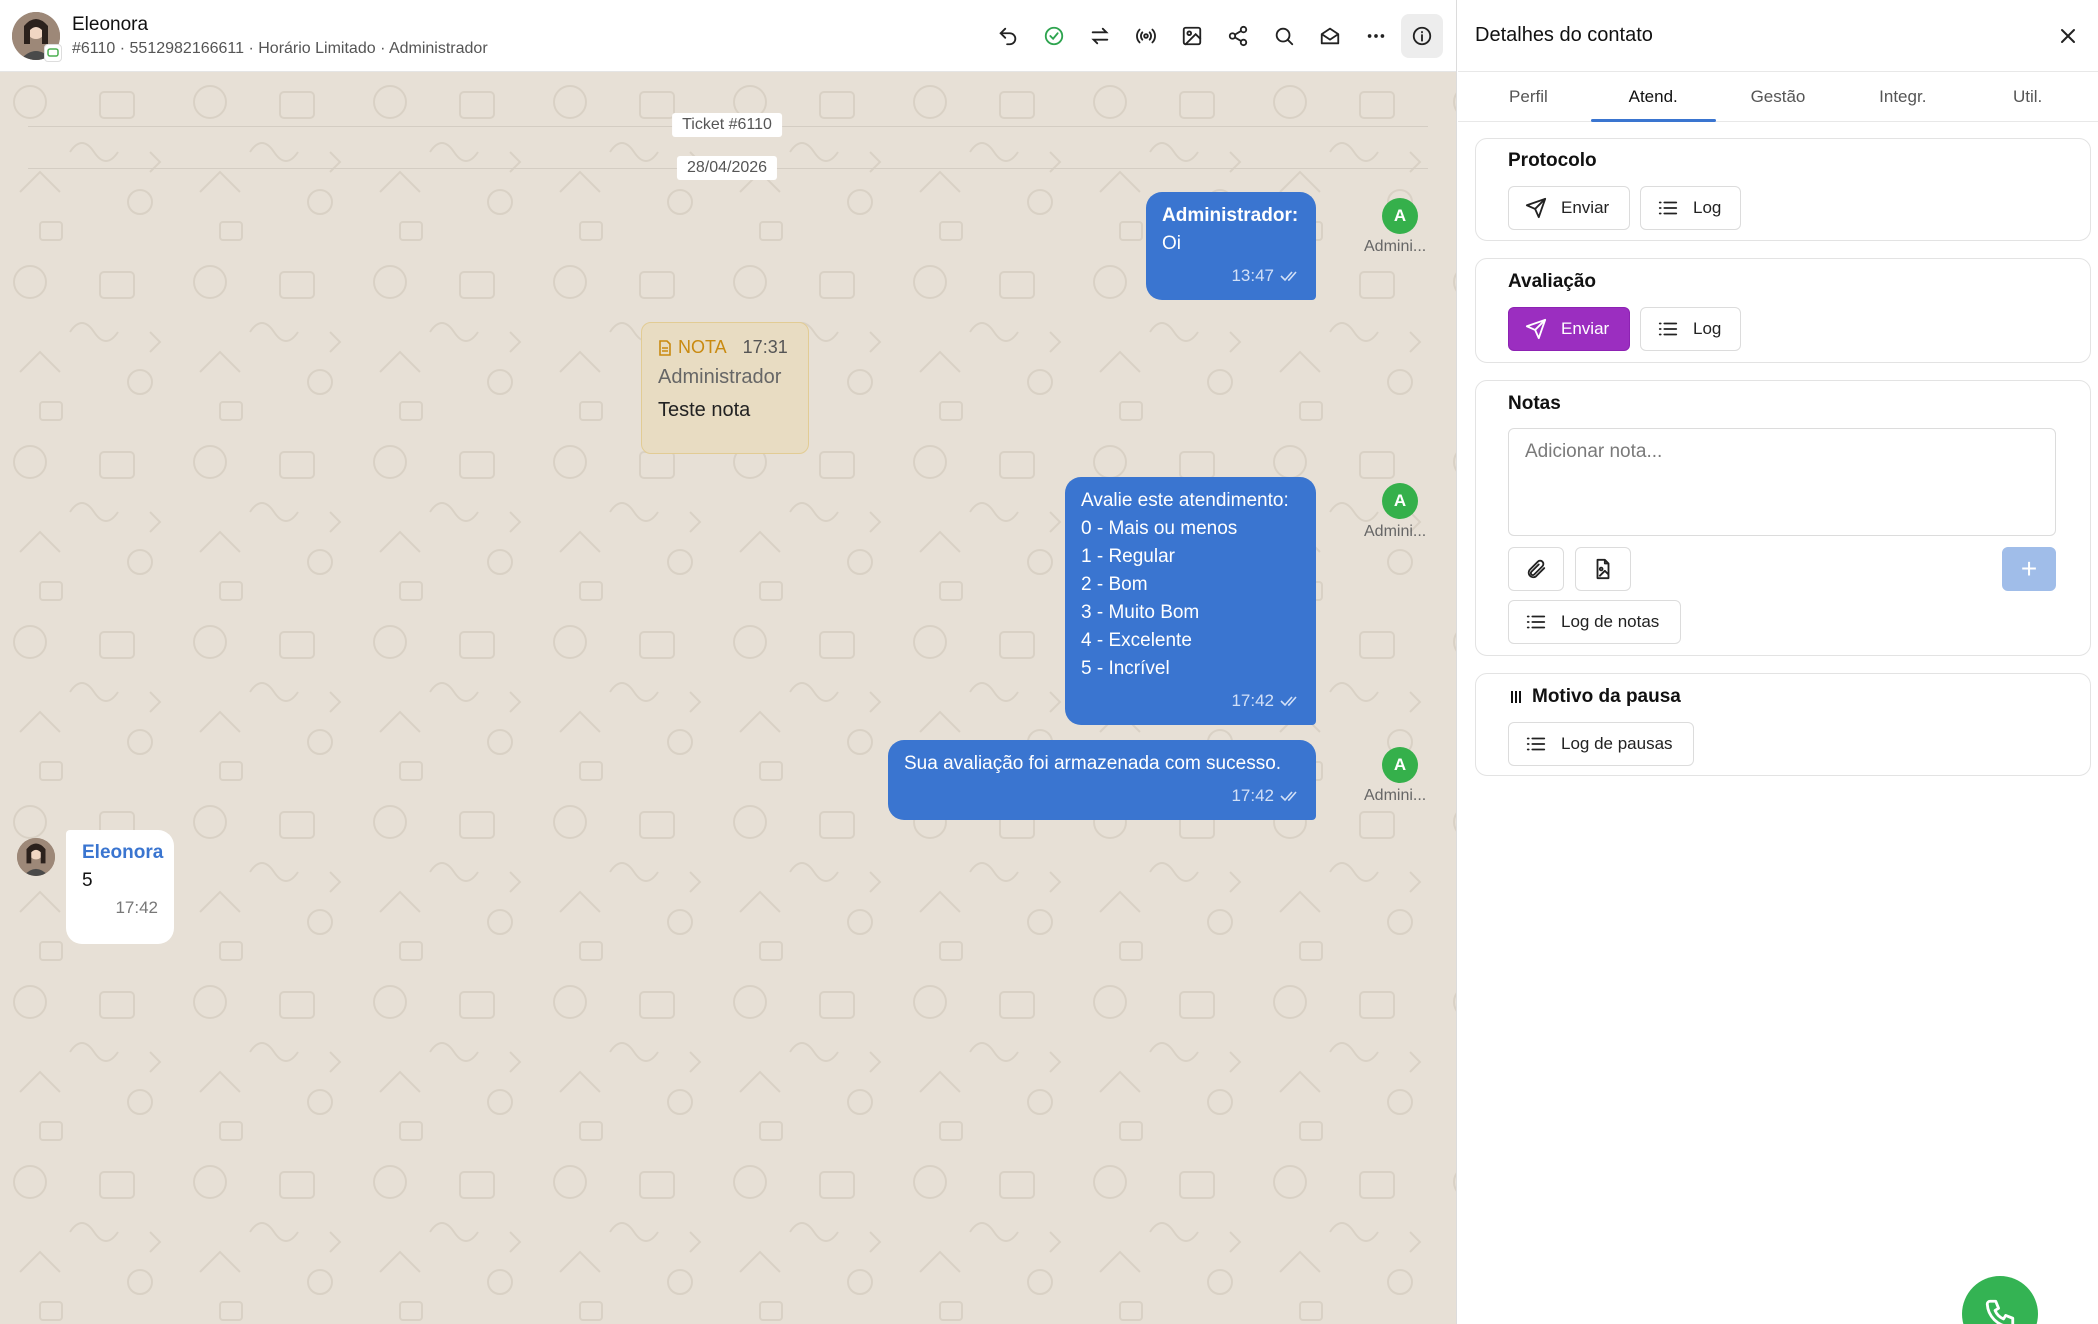 This screenshot has width=2098, height=1324. I want to click on tab-util: Util., so click(2027, 96).